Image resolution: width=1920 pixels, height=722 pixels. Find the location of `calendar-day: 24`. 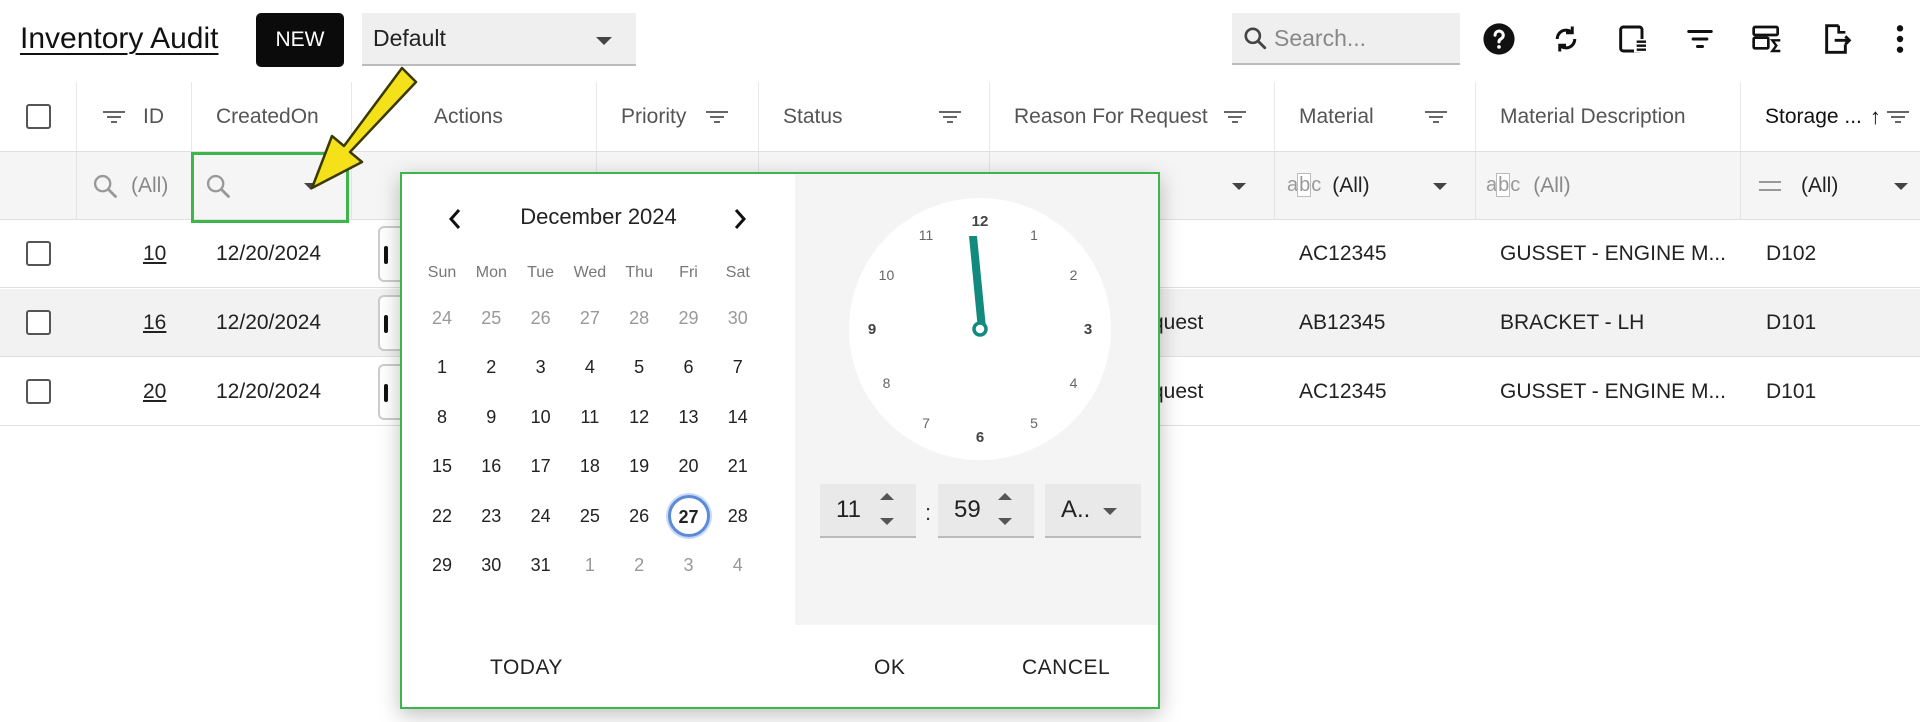

calendar-day: 24 is located at coordinates (442, 318).